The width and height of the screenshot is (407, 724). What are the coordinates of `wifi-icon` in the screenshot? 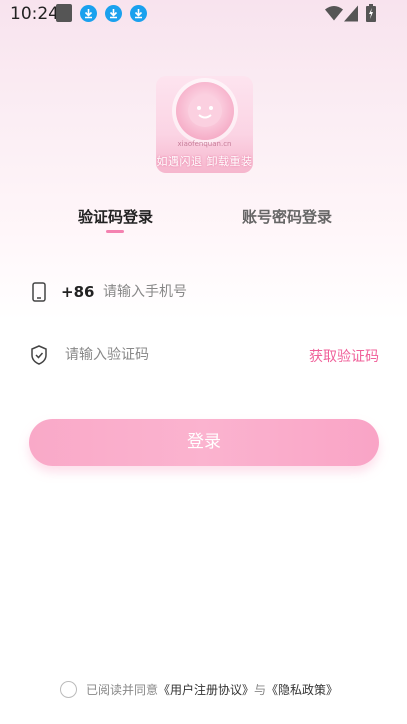 It's located at (334, 13).